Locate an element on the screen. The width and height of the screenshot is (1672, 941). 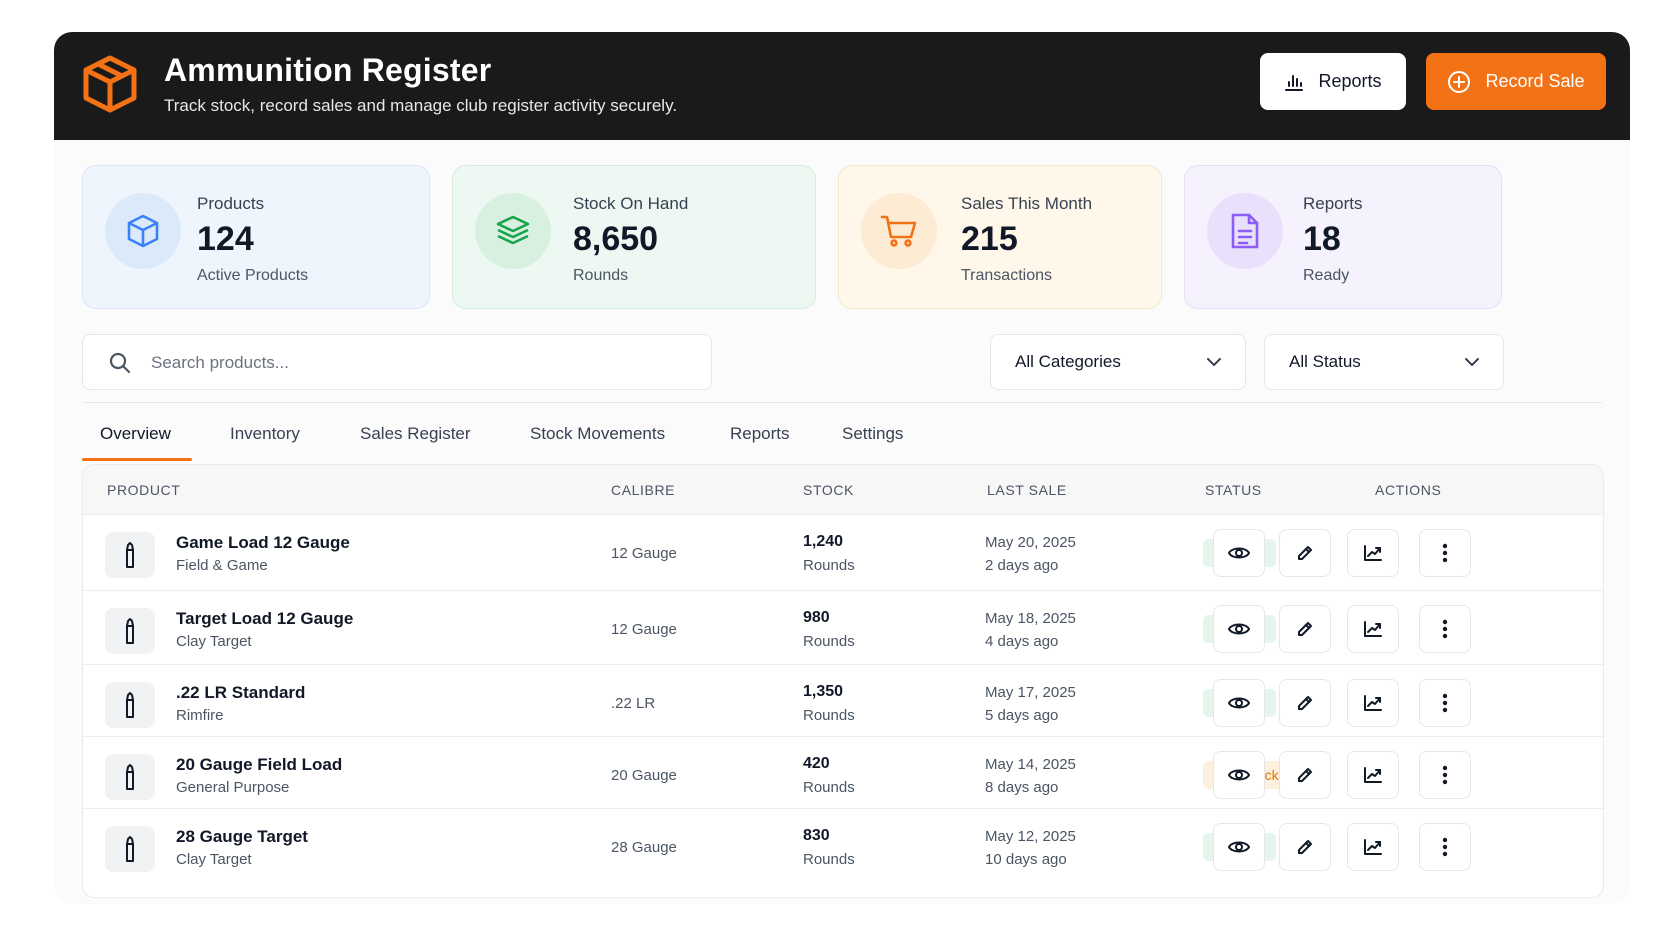
stat-card-stock: Stock On Hand 8,650 Rounds is located at coordinates (634, 237).